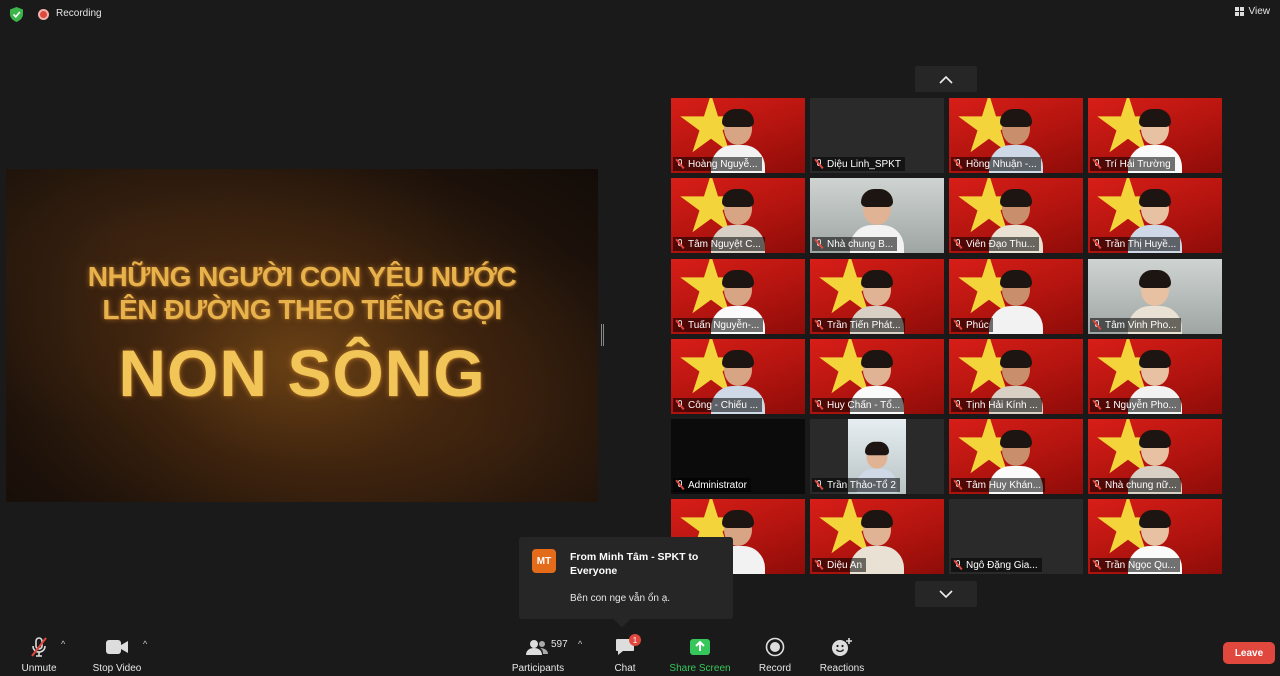 The image size is (1280, 676). I want to click on gallery-page-down-button, so click(946, 594).